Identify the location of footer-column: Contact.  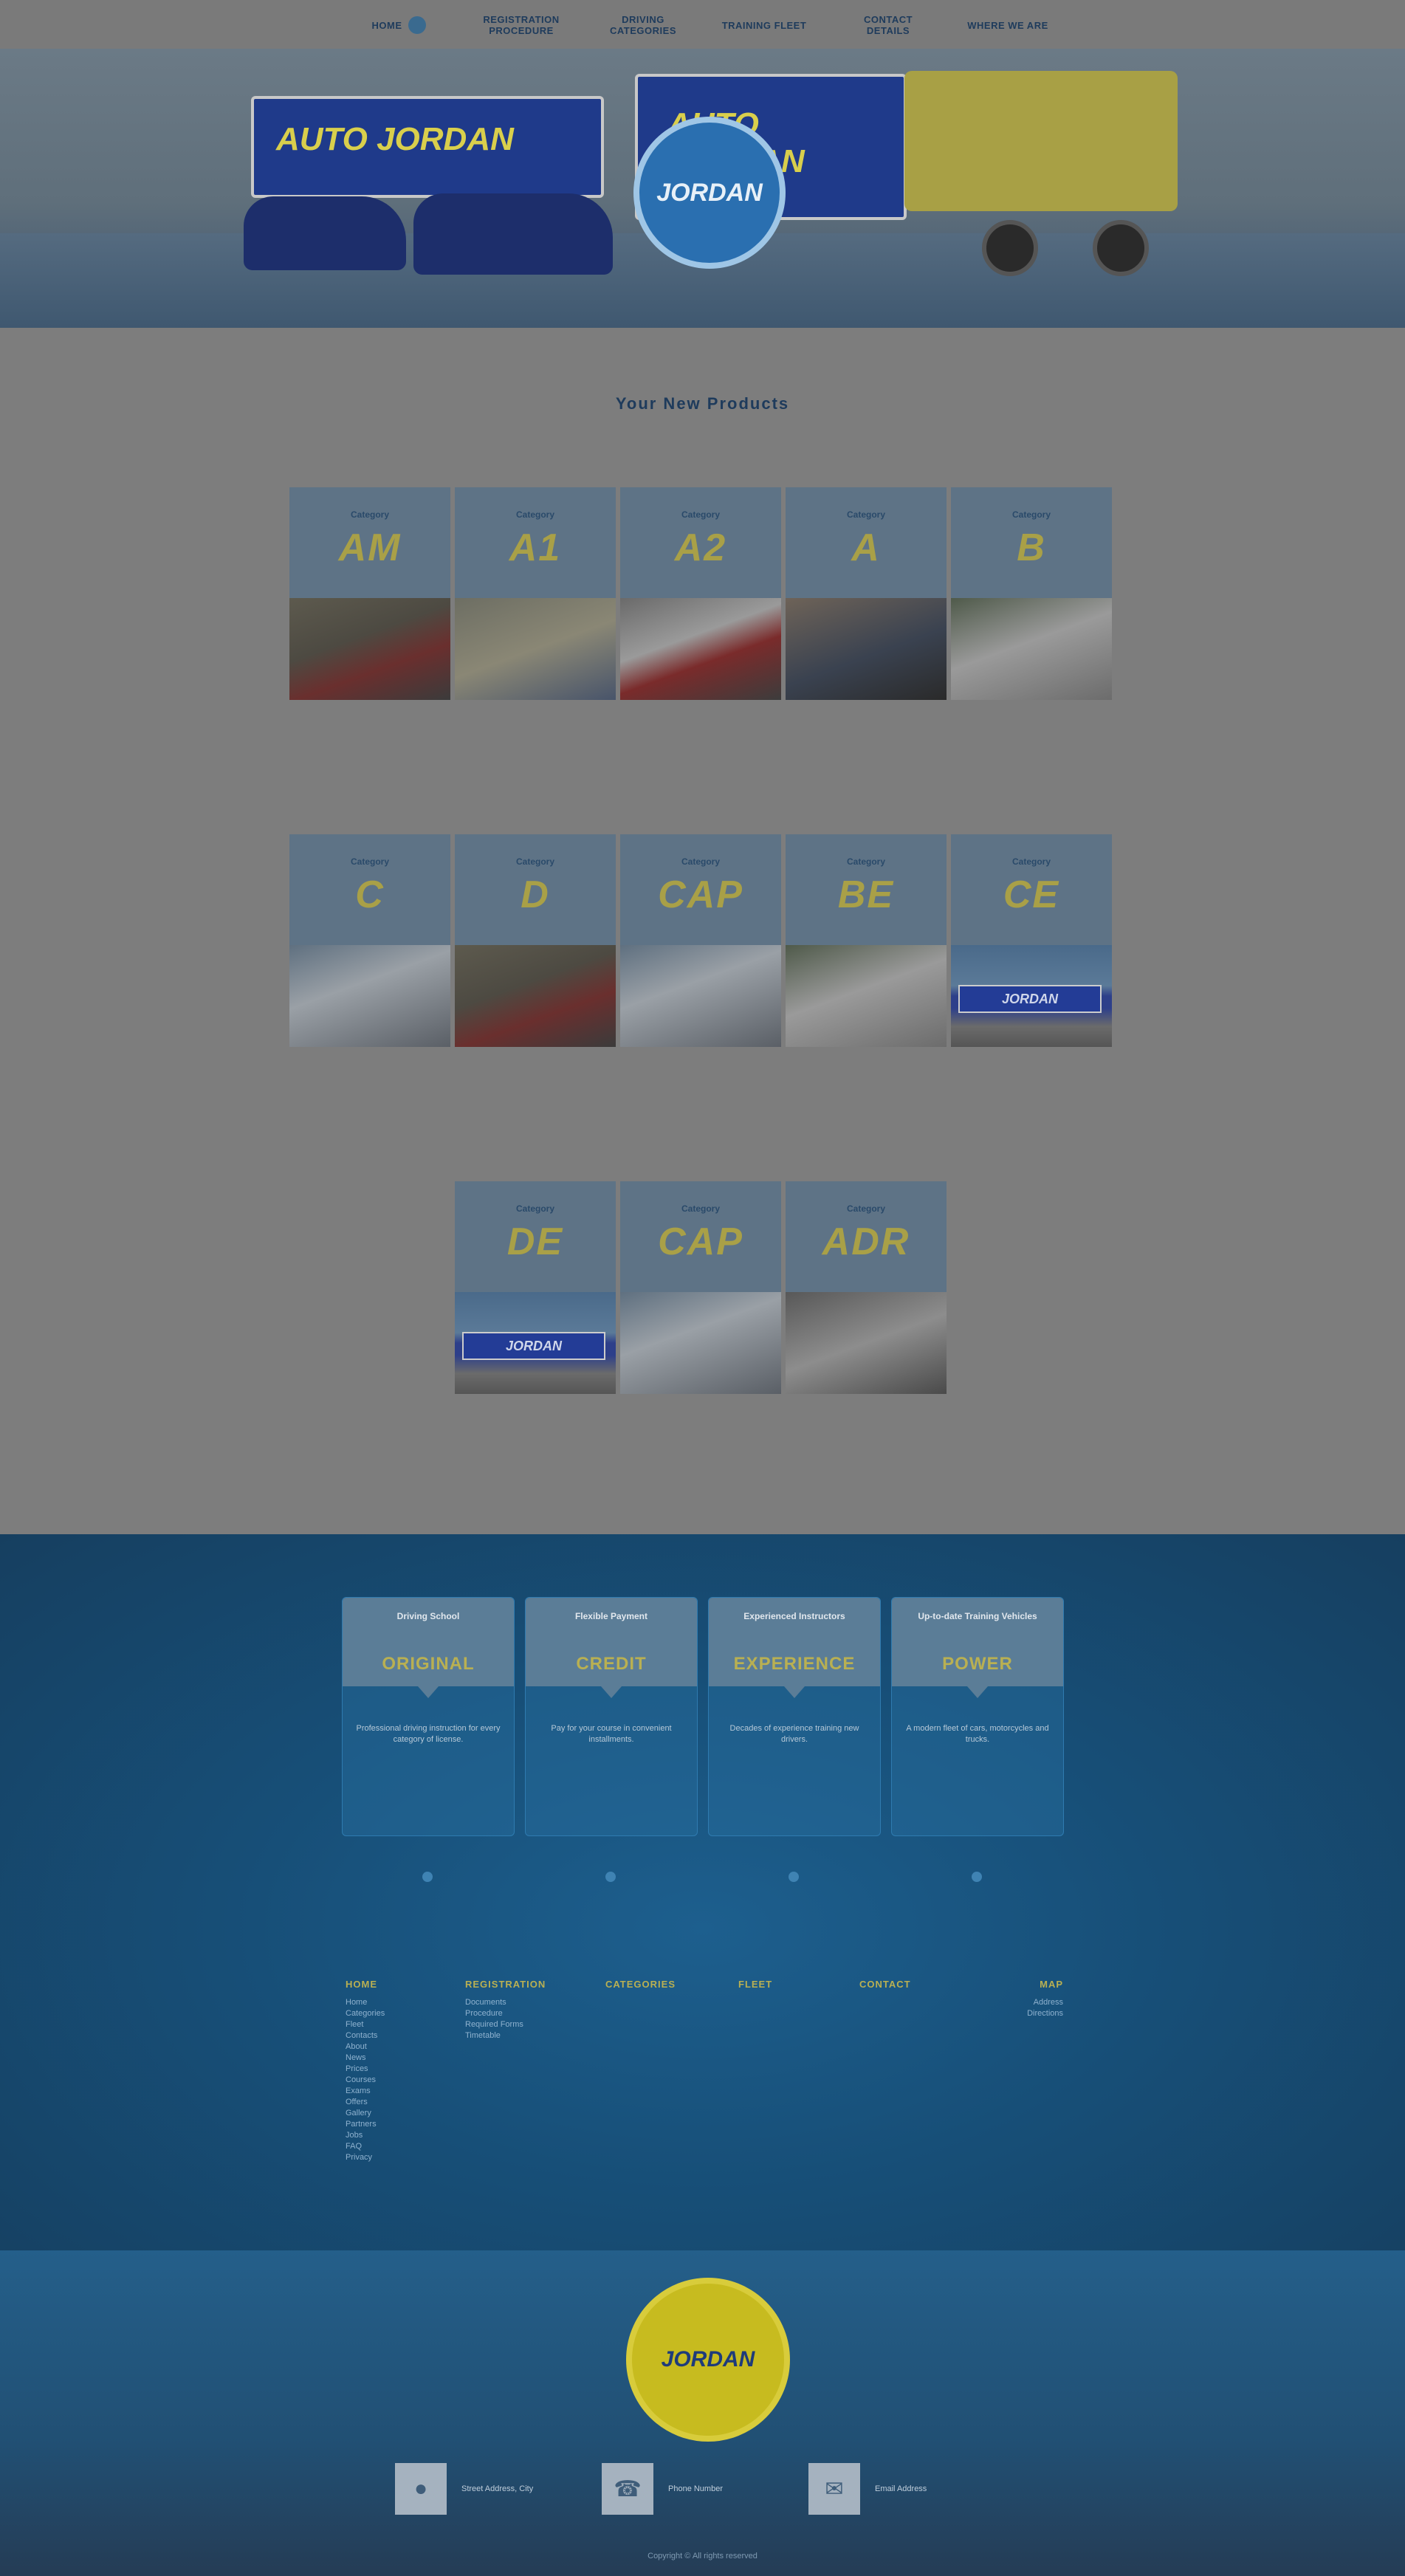
(896, 1988).